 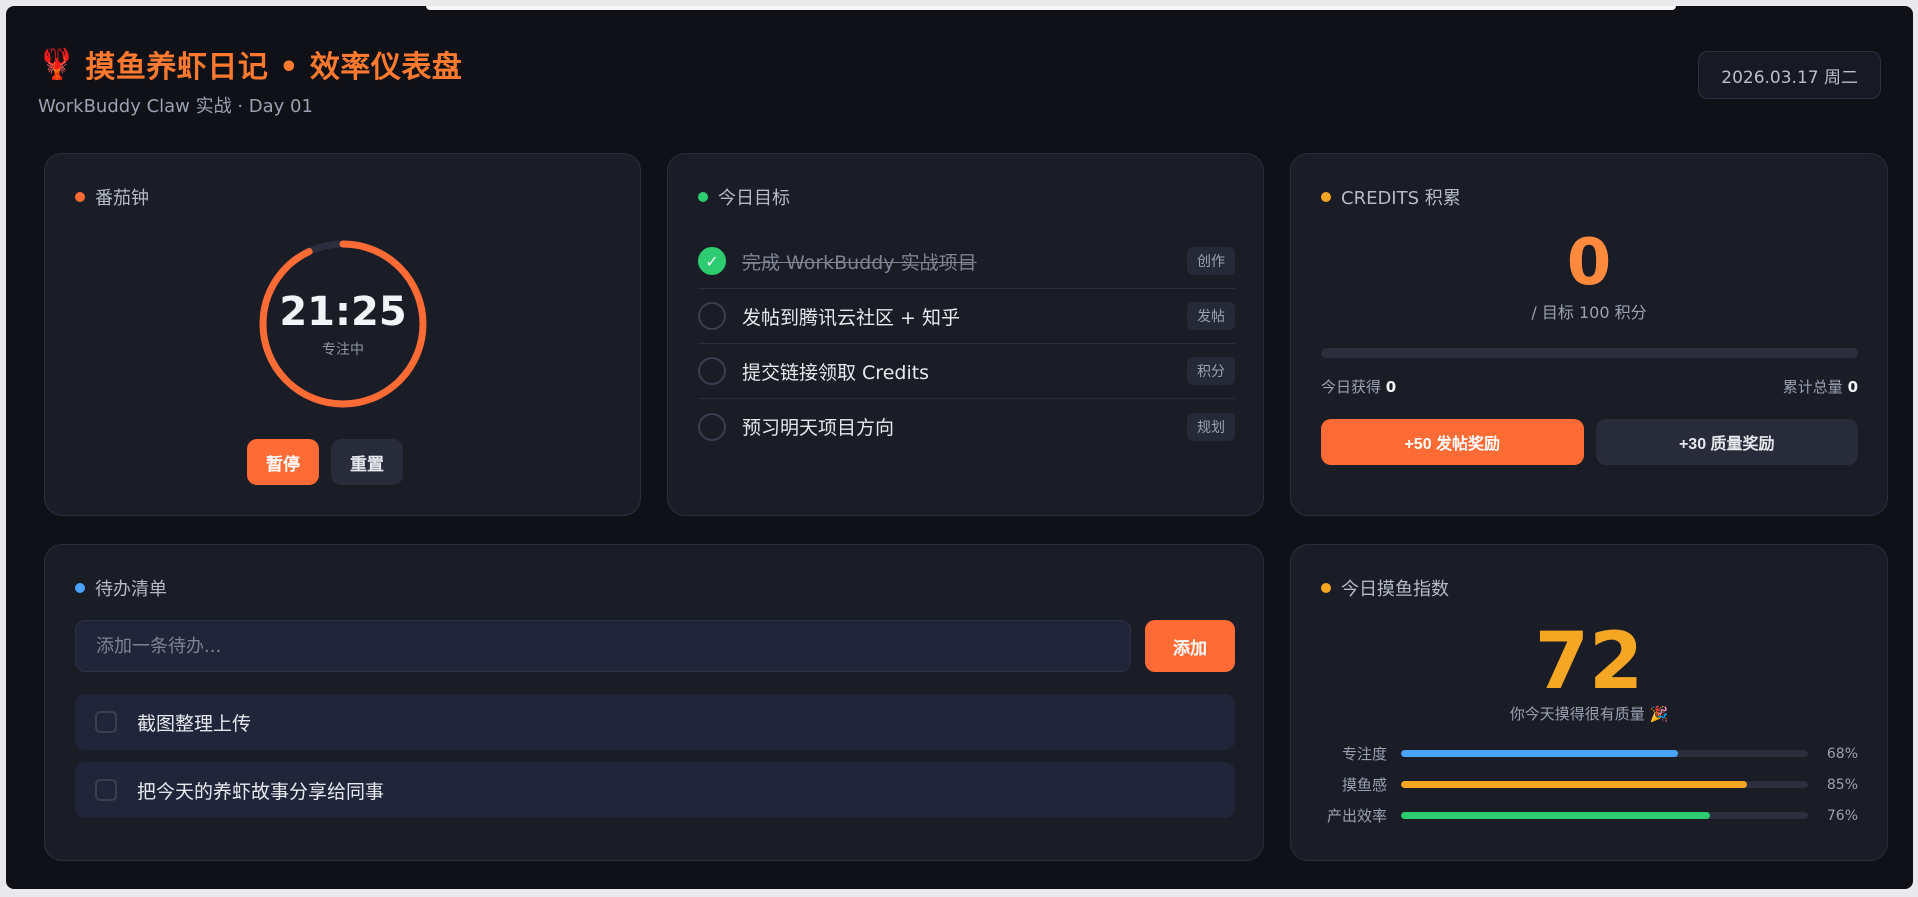 What do you see at coordinates (1842, 784) in the screenshot?
I see `metric-percent: 85%` at bounding box center [1842, 784].